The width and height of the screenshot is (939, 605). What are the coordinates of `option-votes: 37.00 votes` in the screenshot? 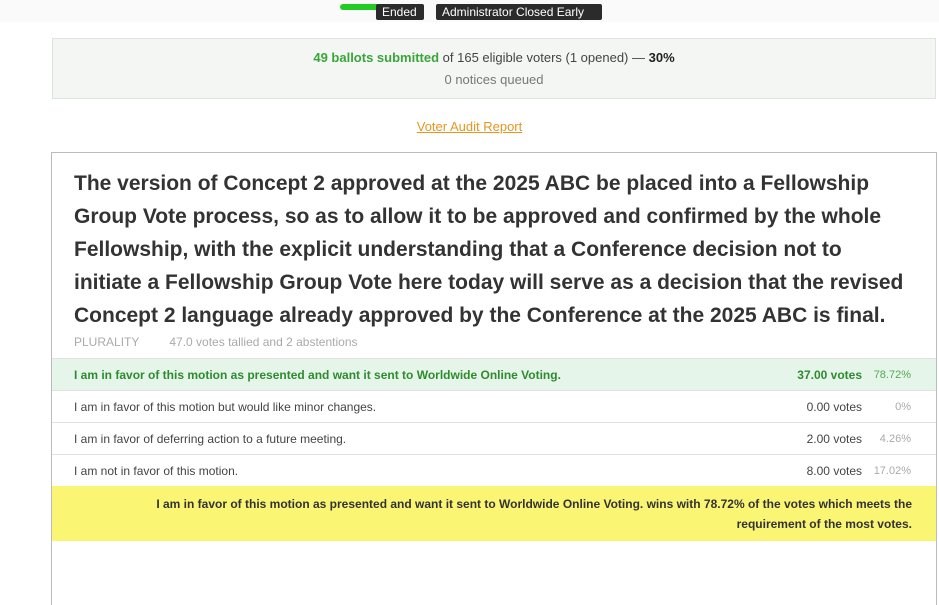 It's located at (829, 375).